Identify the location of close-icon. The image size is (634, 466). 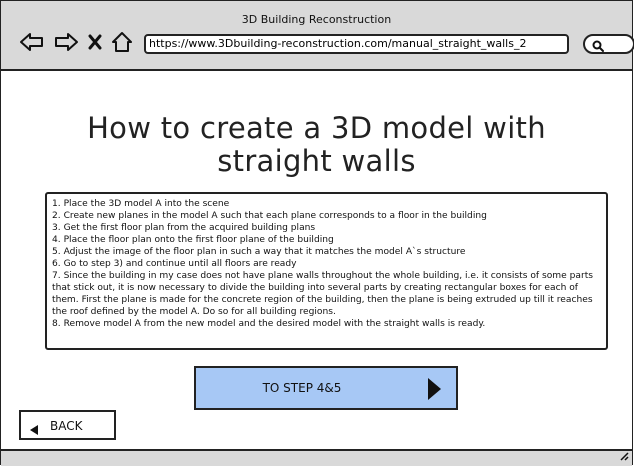
(95, 42).